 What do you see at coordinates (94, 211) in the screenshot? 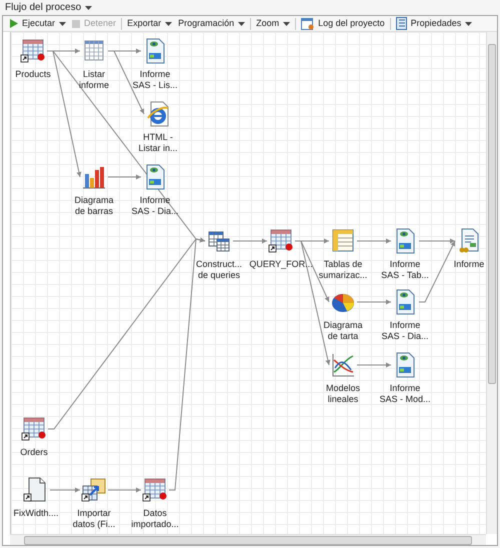
I see `node-label: de barras` at bounding box center [94, 211].